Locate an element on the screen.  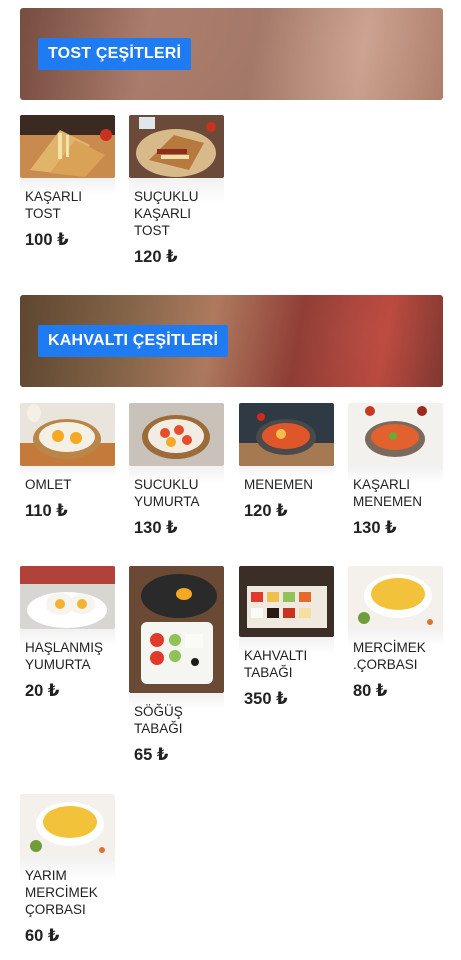
menu-item-kasarli-tost: KAŞARLI TOST 100 ₺ is located at coordinates (67, 182).